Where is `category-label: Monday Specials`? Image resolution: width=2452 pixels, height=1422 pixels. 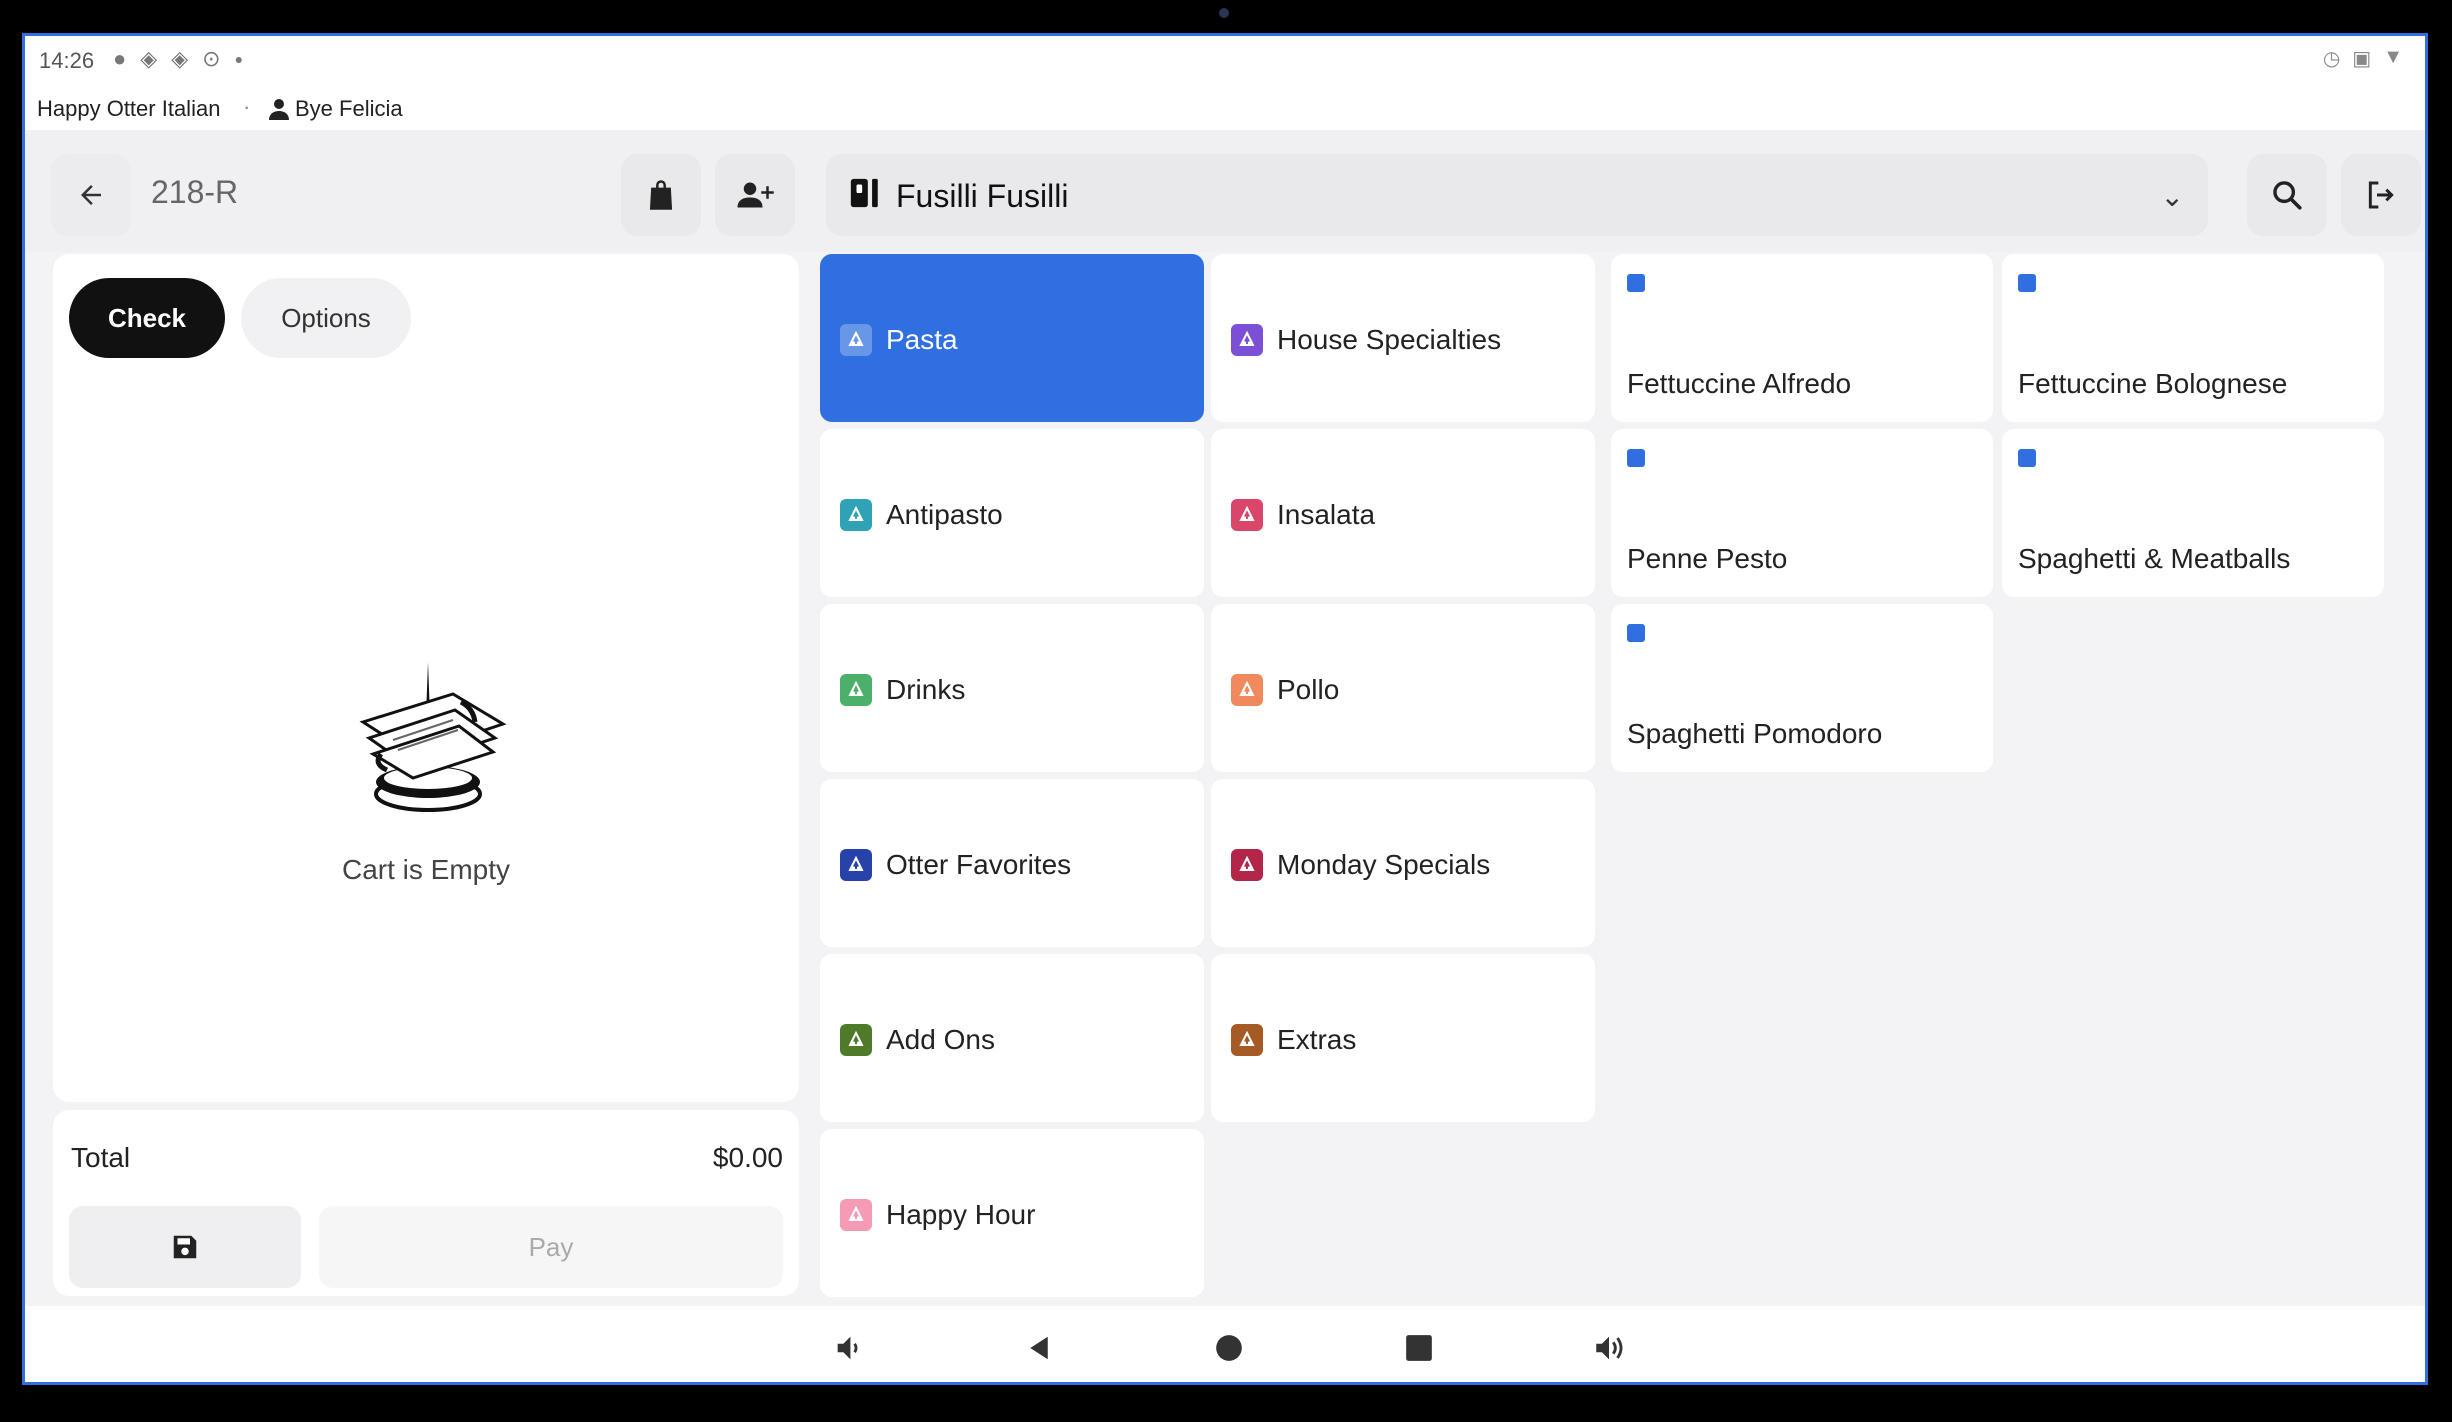
category-label: Monday Specials is located at coordinates (1384, 864).